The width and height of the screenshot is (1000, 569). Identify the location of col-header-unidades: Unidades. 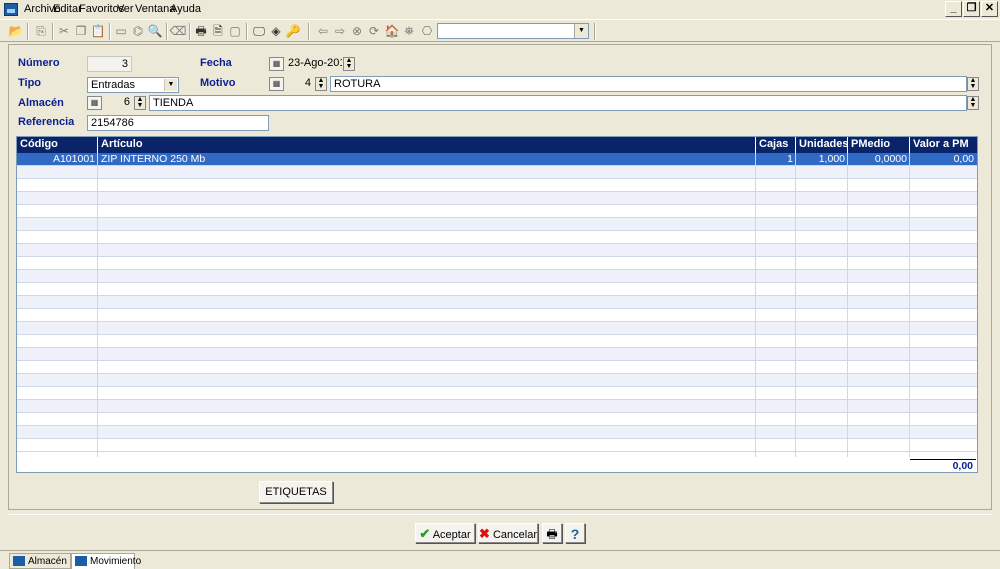
(822, 145).